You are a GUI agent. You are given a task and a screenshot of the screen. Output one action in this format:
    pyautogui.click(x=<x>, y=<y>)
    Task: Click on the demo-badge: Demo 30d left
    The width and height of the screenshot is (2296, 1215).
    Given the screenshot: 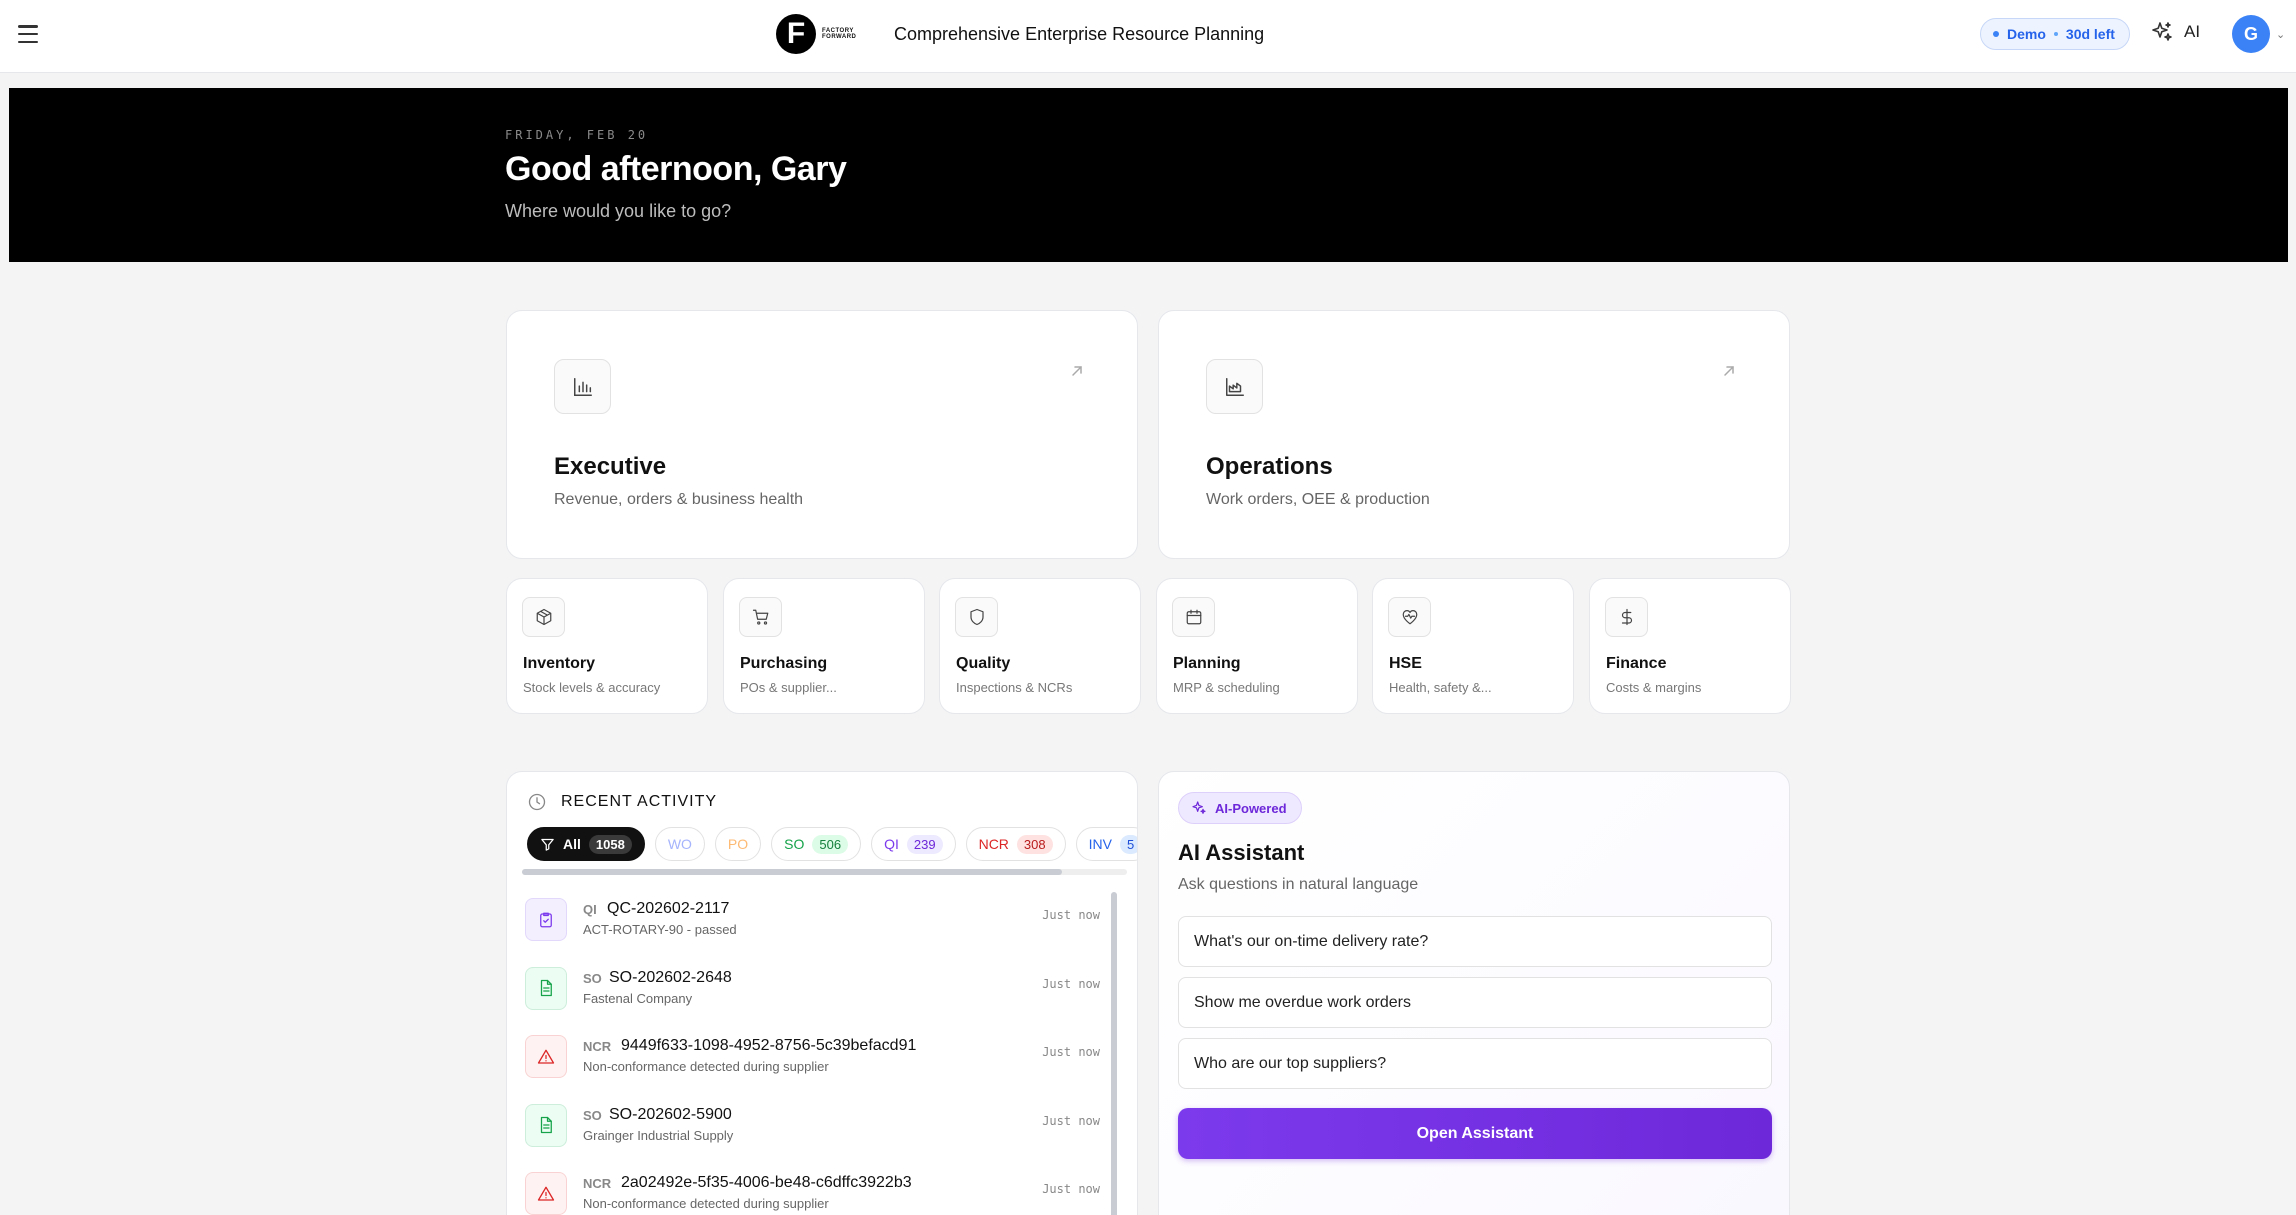 What is the action you would take?
    pyautogui.click(x=2055, y=34)
    